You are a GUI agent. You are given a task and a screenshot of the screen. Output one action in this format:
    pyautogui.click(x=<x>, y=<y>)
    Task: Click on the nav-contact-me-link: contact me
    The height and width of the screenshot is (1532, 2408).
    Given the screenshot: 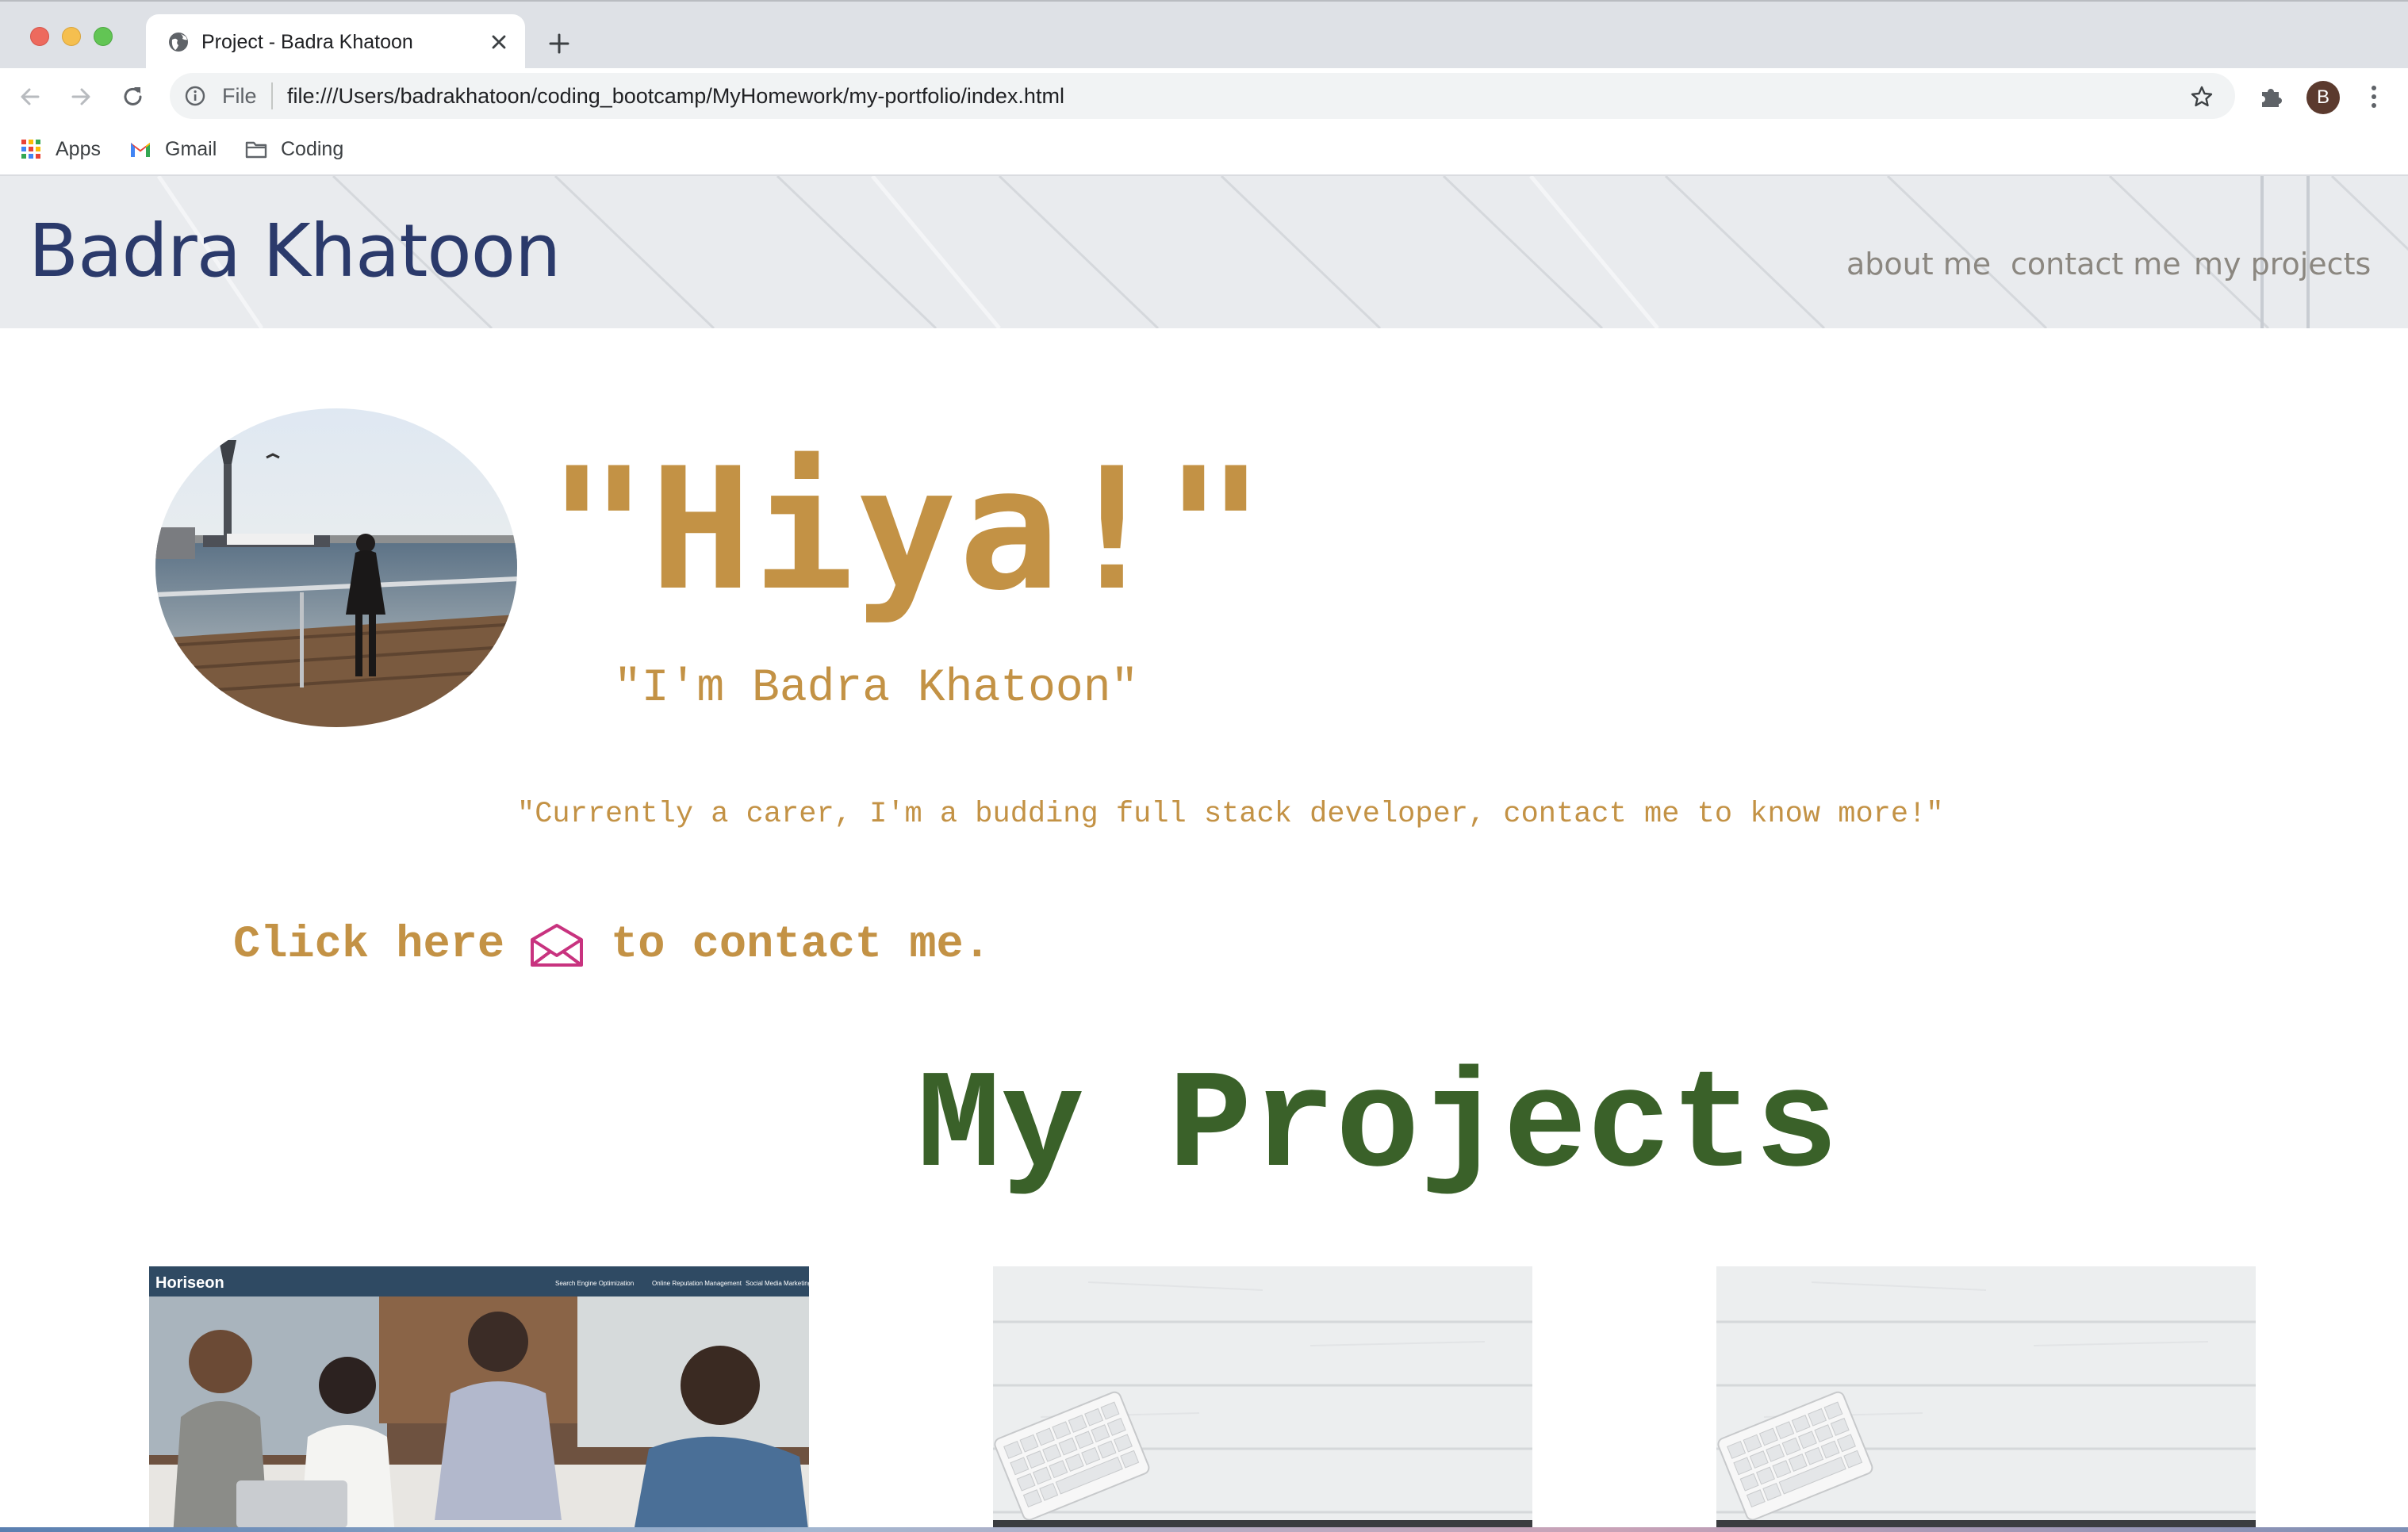 What is the action you would take?
    pyautogui.click(x=2096, y=264)
    